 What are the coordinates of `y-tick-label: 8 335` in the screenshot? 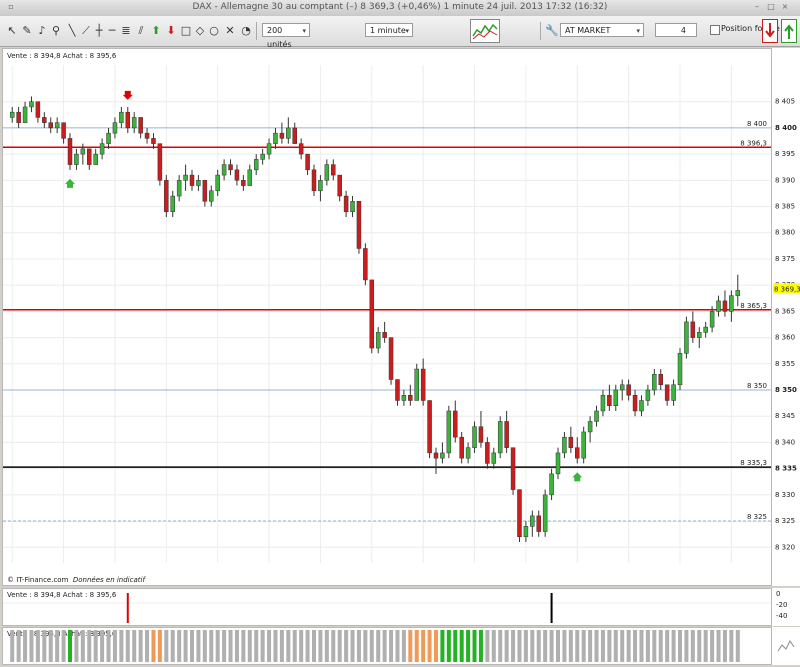 It's located at (786, 469).